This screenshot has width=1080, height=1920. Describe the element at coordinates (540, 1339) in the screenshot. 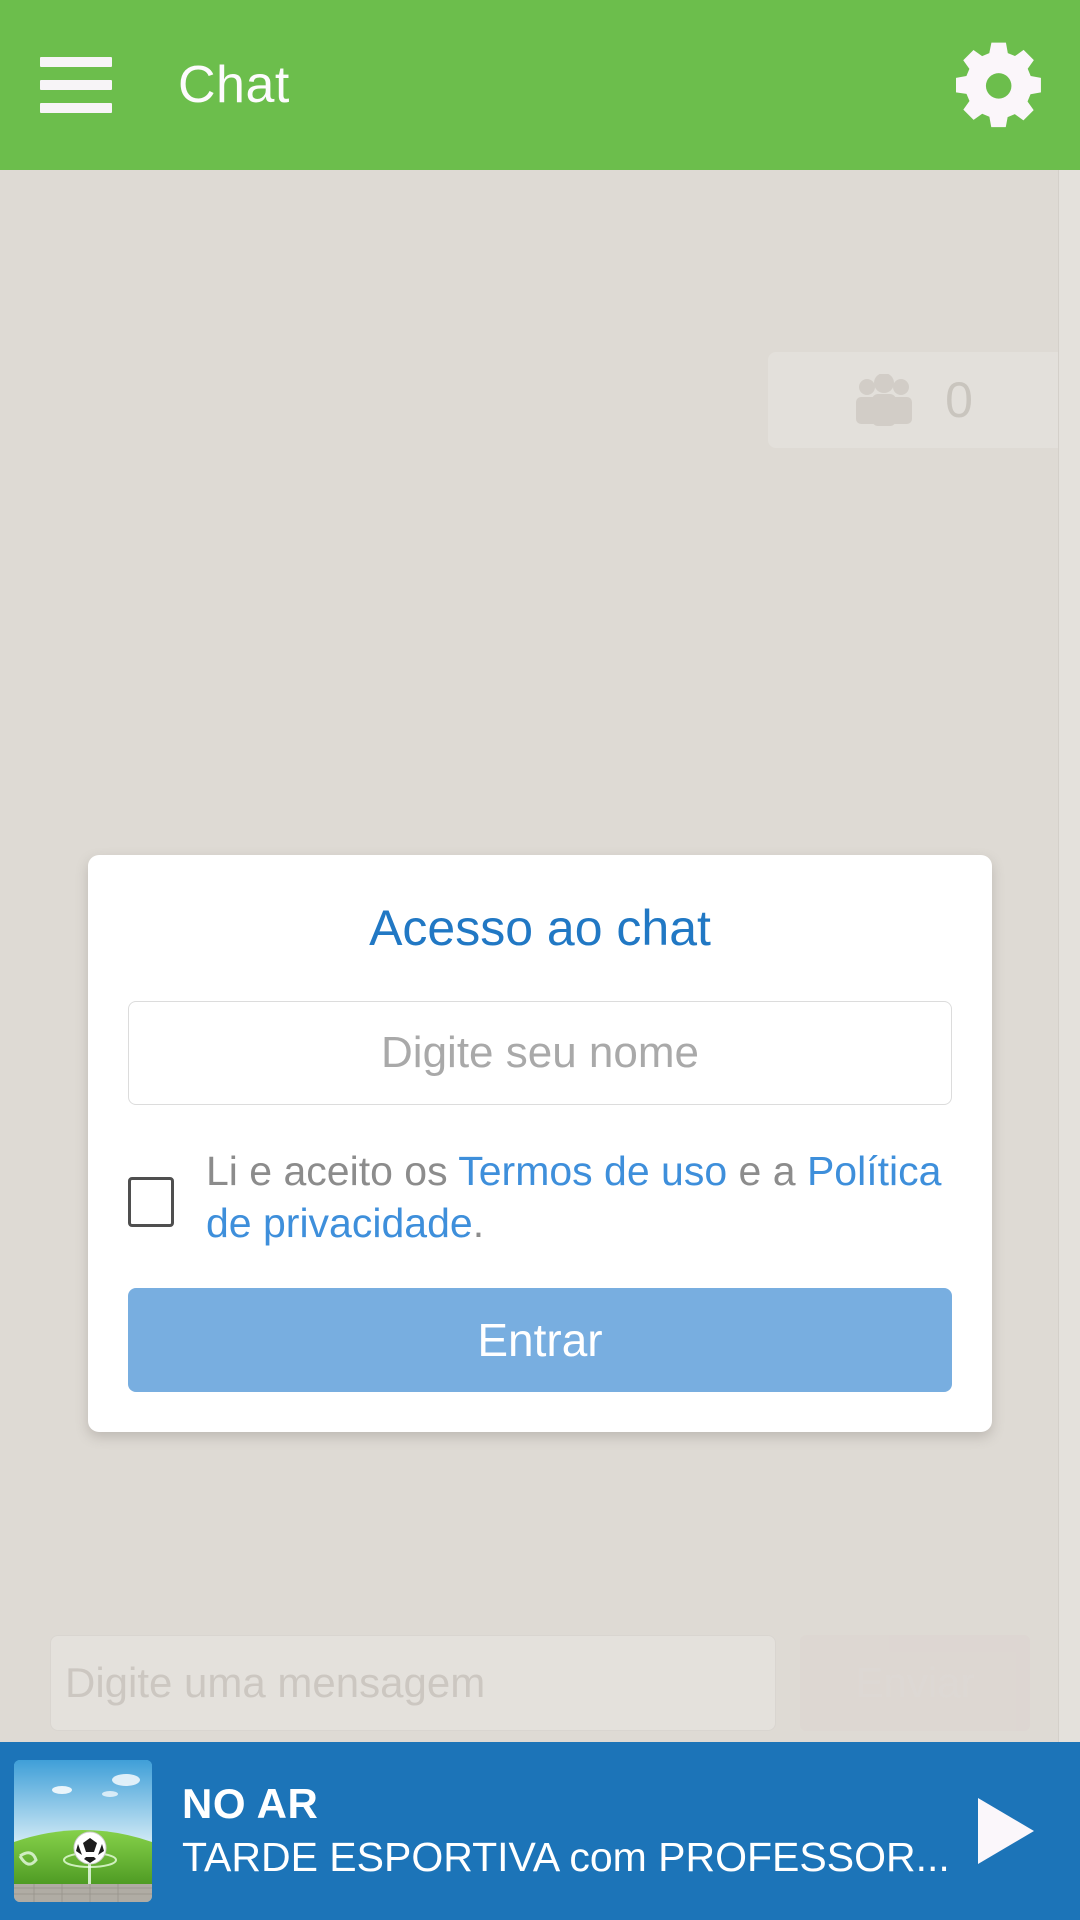

I see `enter-chat-button: Entrar` at that location.